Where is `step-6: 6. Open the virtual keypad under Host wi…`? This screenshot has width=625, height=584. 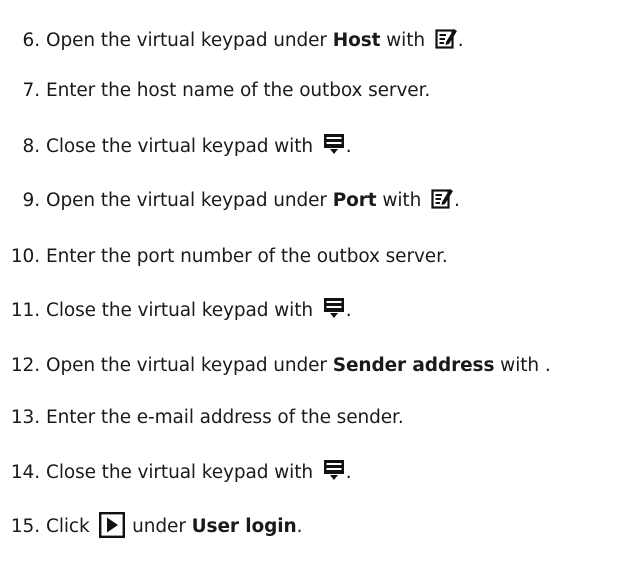
step-6: 6. Open the virtual keypad under Host wi… is located at coordinates (232, 30).